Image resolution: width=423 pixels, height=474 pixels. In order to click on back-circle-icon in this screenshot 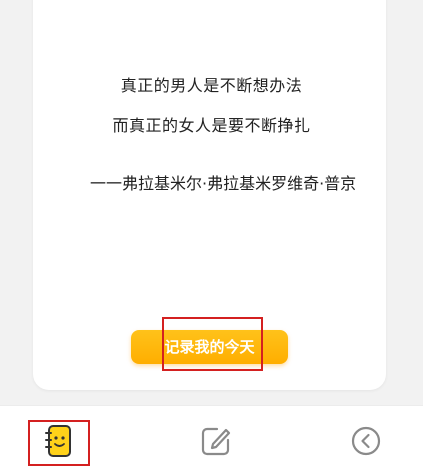, I will do `click(366, 441)`.